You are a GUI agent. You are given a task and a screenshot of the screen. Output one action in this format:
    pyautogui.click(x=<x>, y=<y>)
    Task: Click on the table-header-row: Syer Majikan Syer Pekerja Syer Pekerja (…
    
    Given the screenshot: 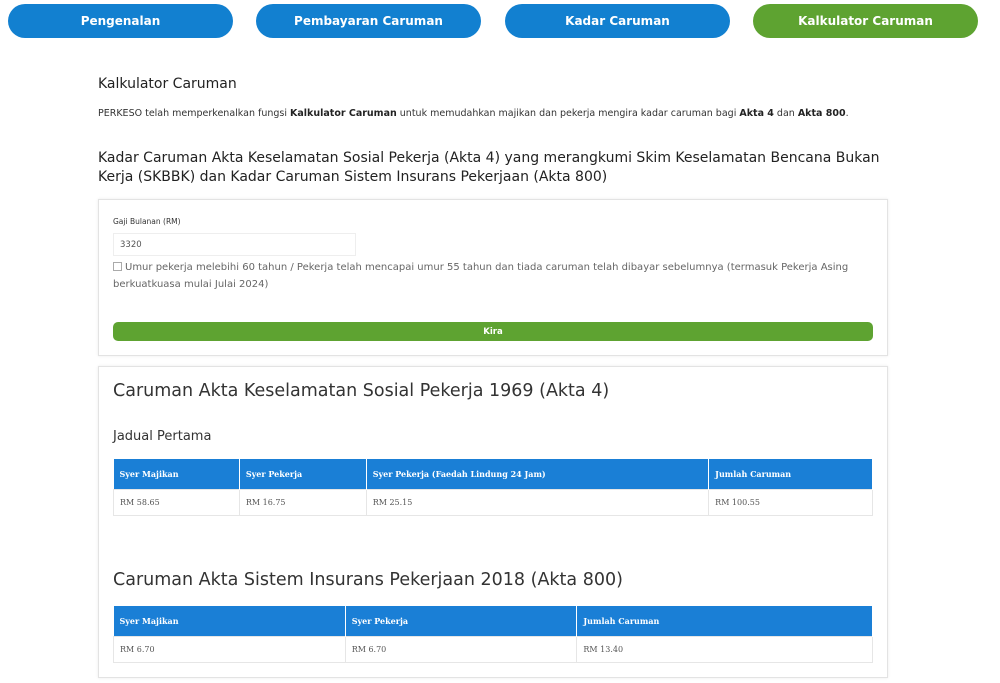 What is the action you would take?
    pyautogui.click(x=493, y=474)
    